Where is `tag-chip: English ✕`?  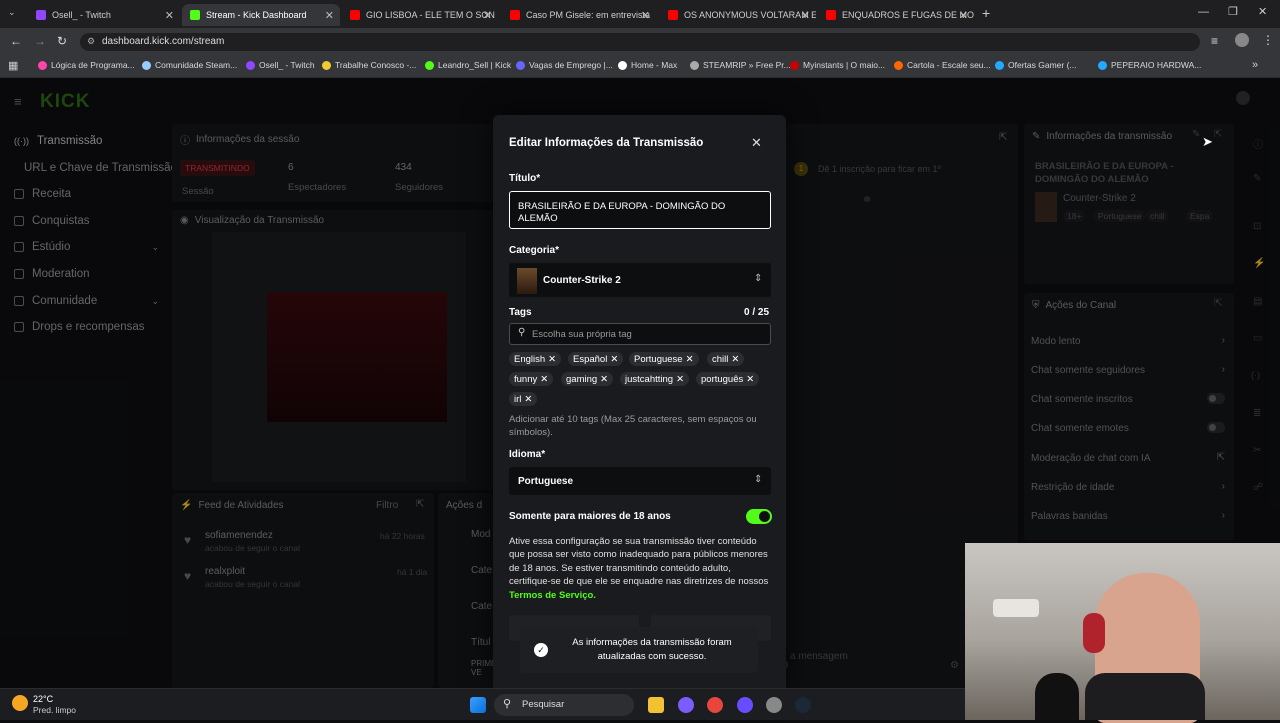
tag-chip: English ✕ is located at coordinates (535, 359).